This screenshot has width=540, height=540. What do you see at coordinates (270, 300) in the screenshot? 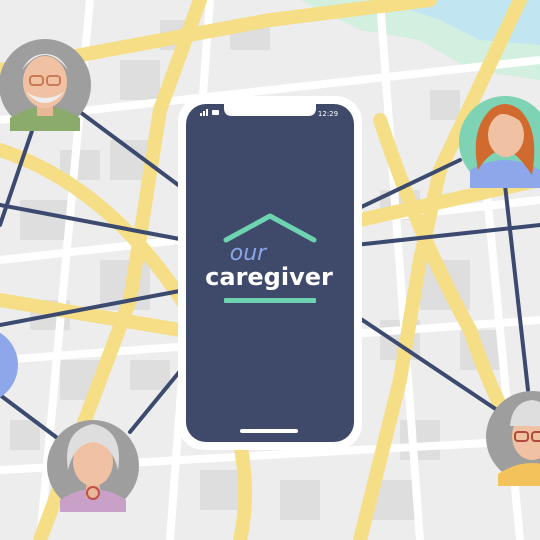
I see `logo-underline` at bounding box center [270, 300].